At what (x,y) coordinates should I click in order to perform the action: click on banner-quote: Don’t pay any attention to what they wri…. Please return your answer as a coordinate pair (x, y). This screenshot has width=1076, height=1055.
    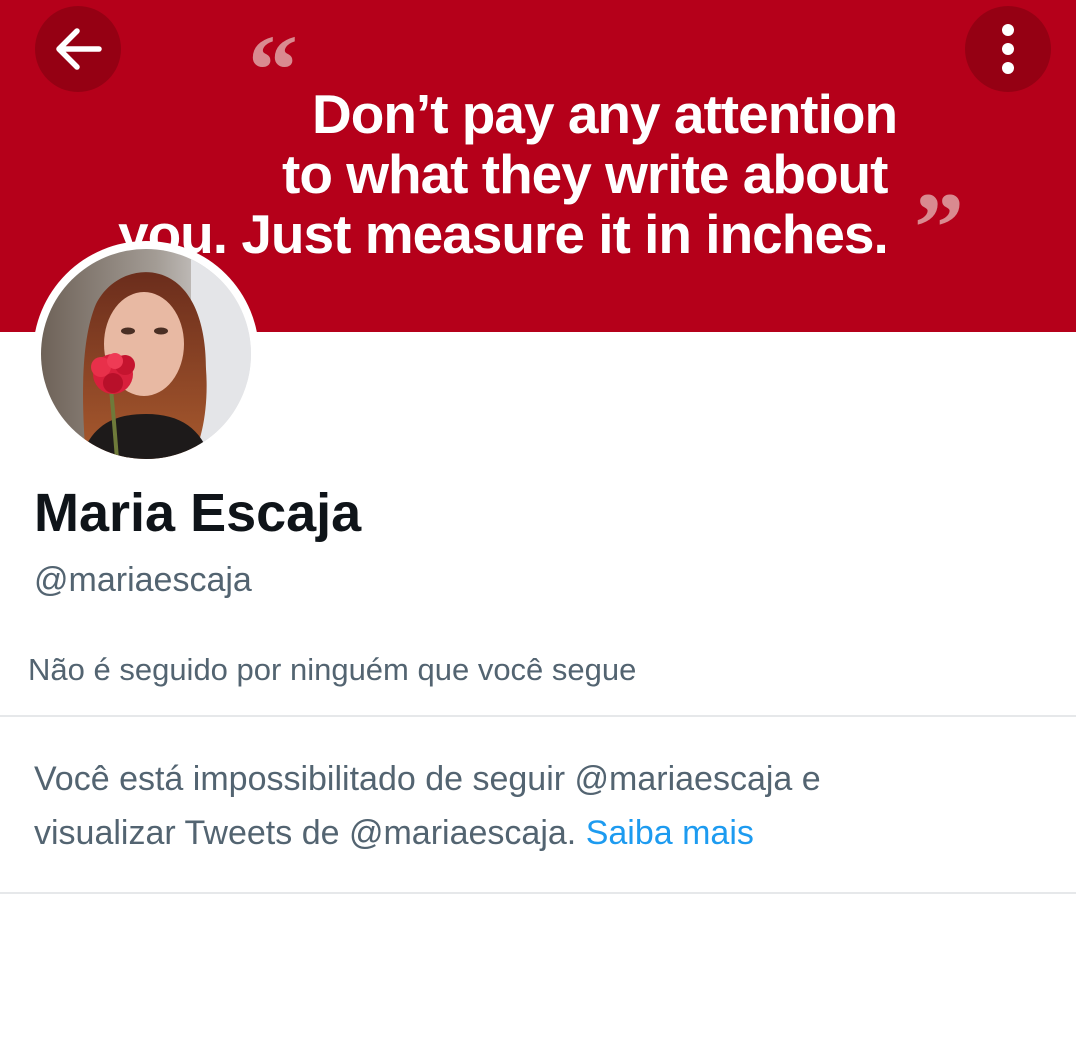
    Looking at the image, I should click on (528, 174).